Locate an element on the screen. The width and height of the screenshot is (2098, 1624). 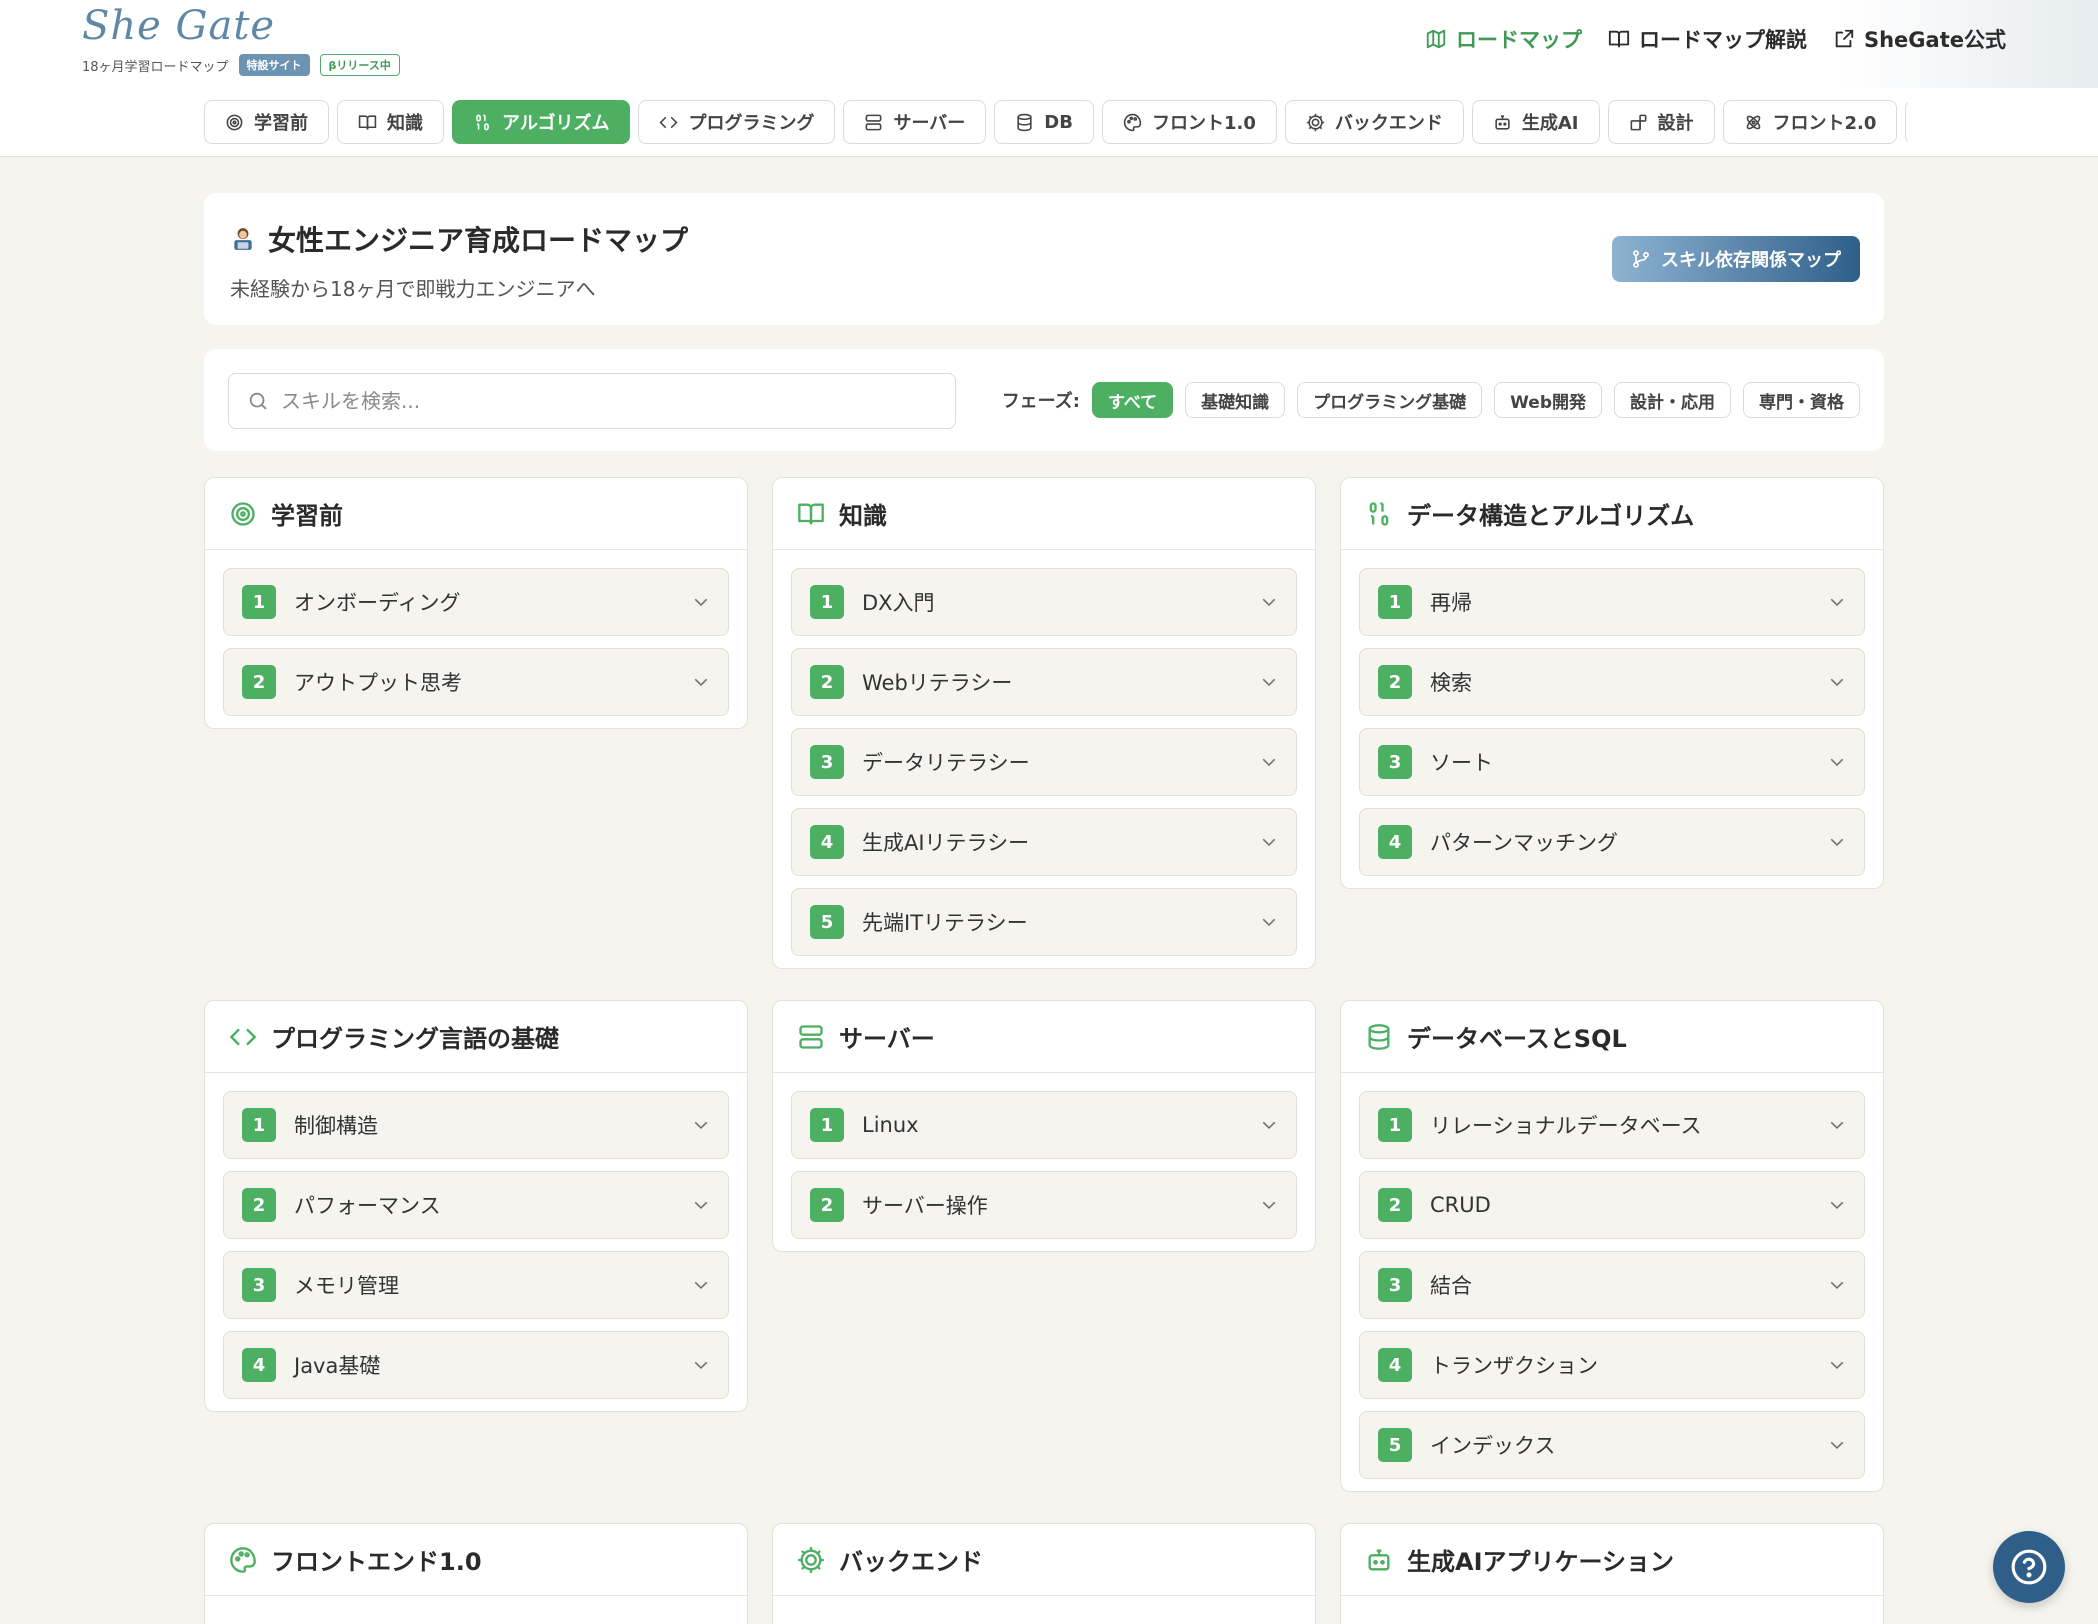
category-card-algorithm: データ構造とアルゴリズム 1 再帰 2 検索 3 ソート 4 パターンマッチング is located at coordinates (1612, 683).